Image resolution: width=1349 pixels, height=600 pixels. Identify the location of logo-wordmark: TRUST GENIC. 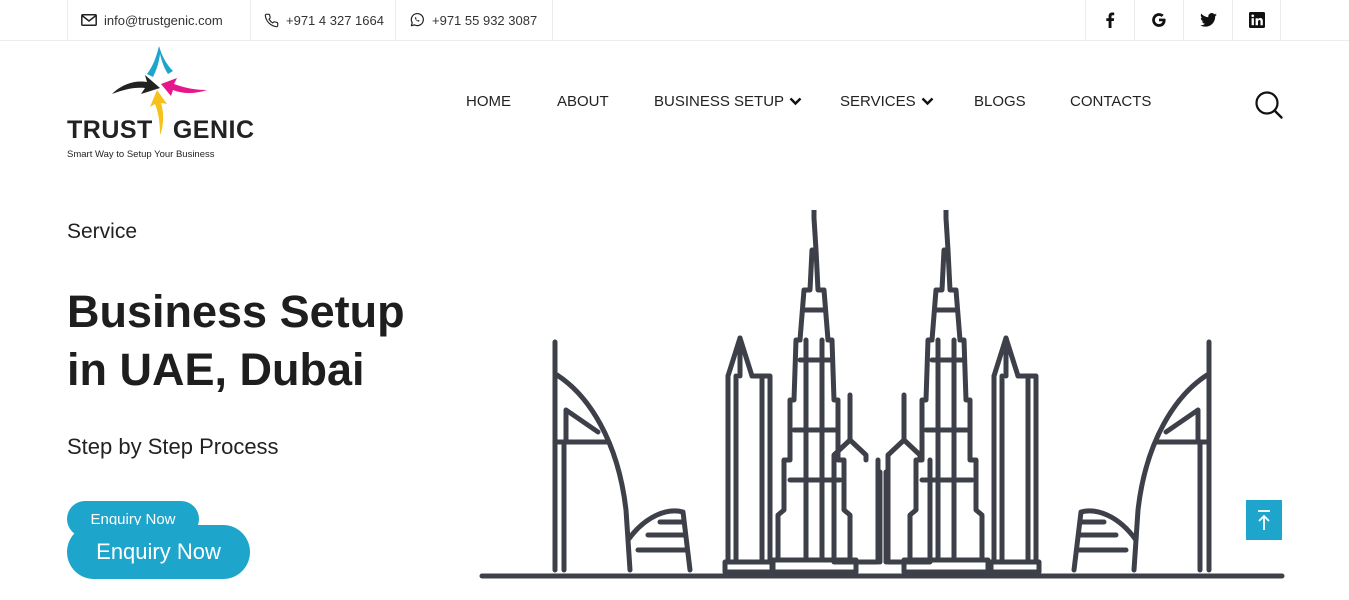
(161, 130).